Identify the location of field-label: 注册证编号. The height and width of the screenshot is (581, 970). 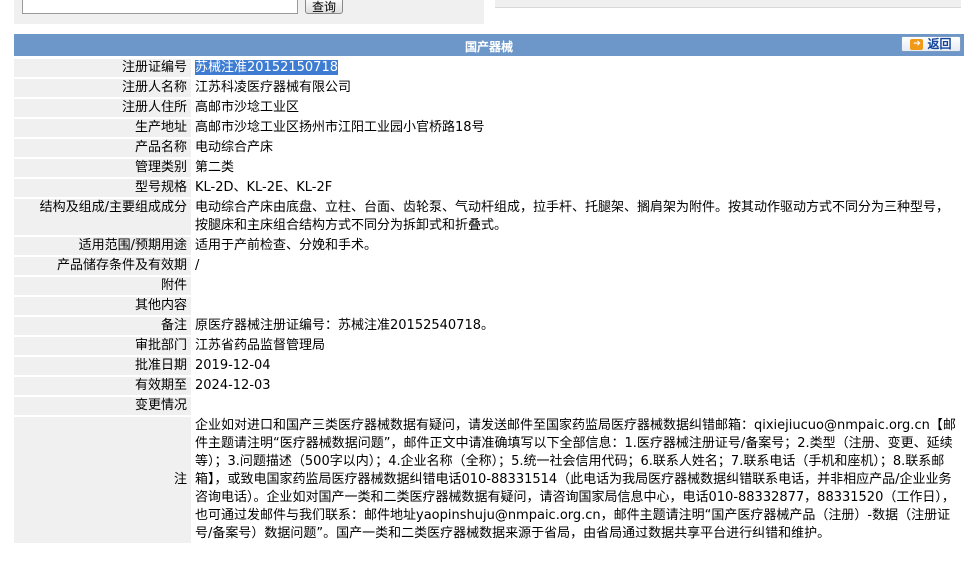
(102, 68).